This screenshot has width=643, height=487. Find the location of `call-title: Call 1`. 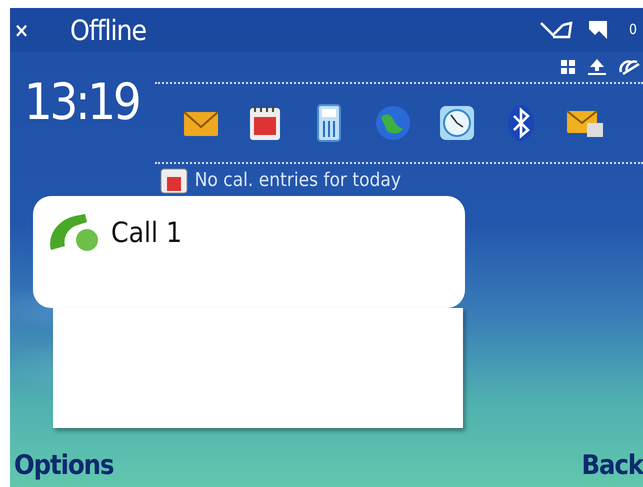

call-title: Call 1 is located at coordinates (146, 233).